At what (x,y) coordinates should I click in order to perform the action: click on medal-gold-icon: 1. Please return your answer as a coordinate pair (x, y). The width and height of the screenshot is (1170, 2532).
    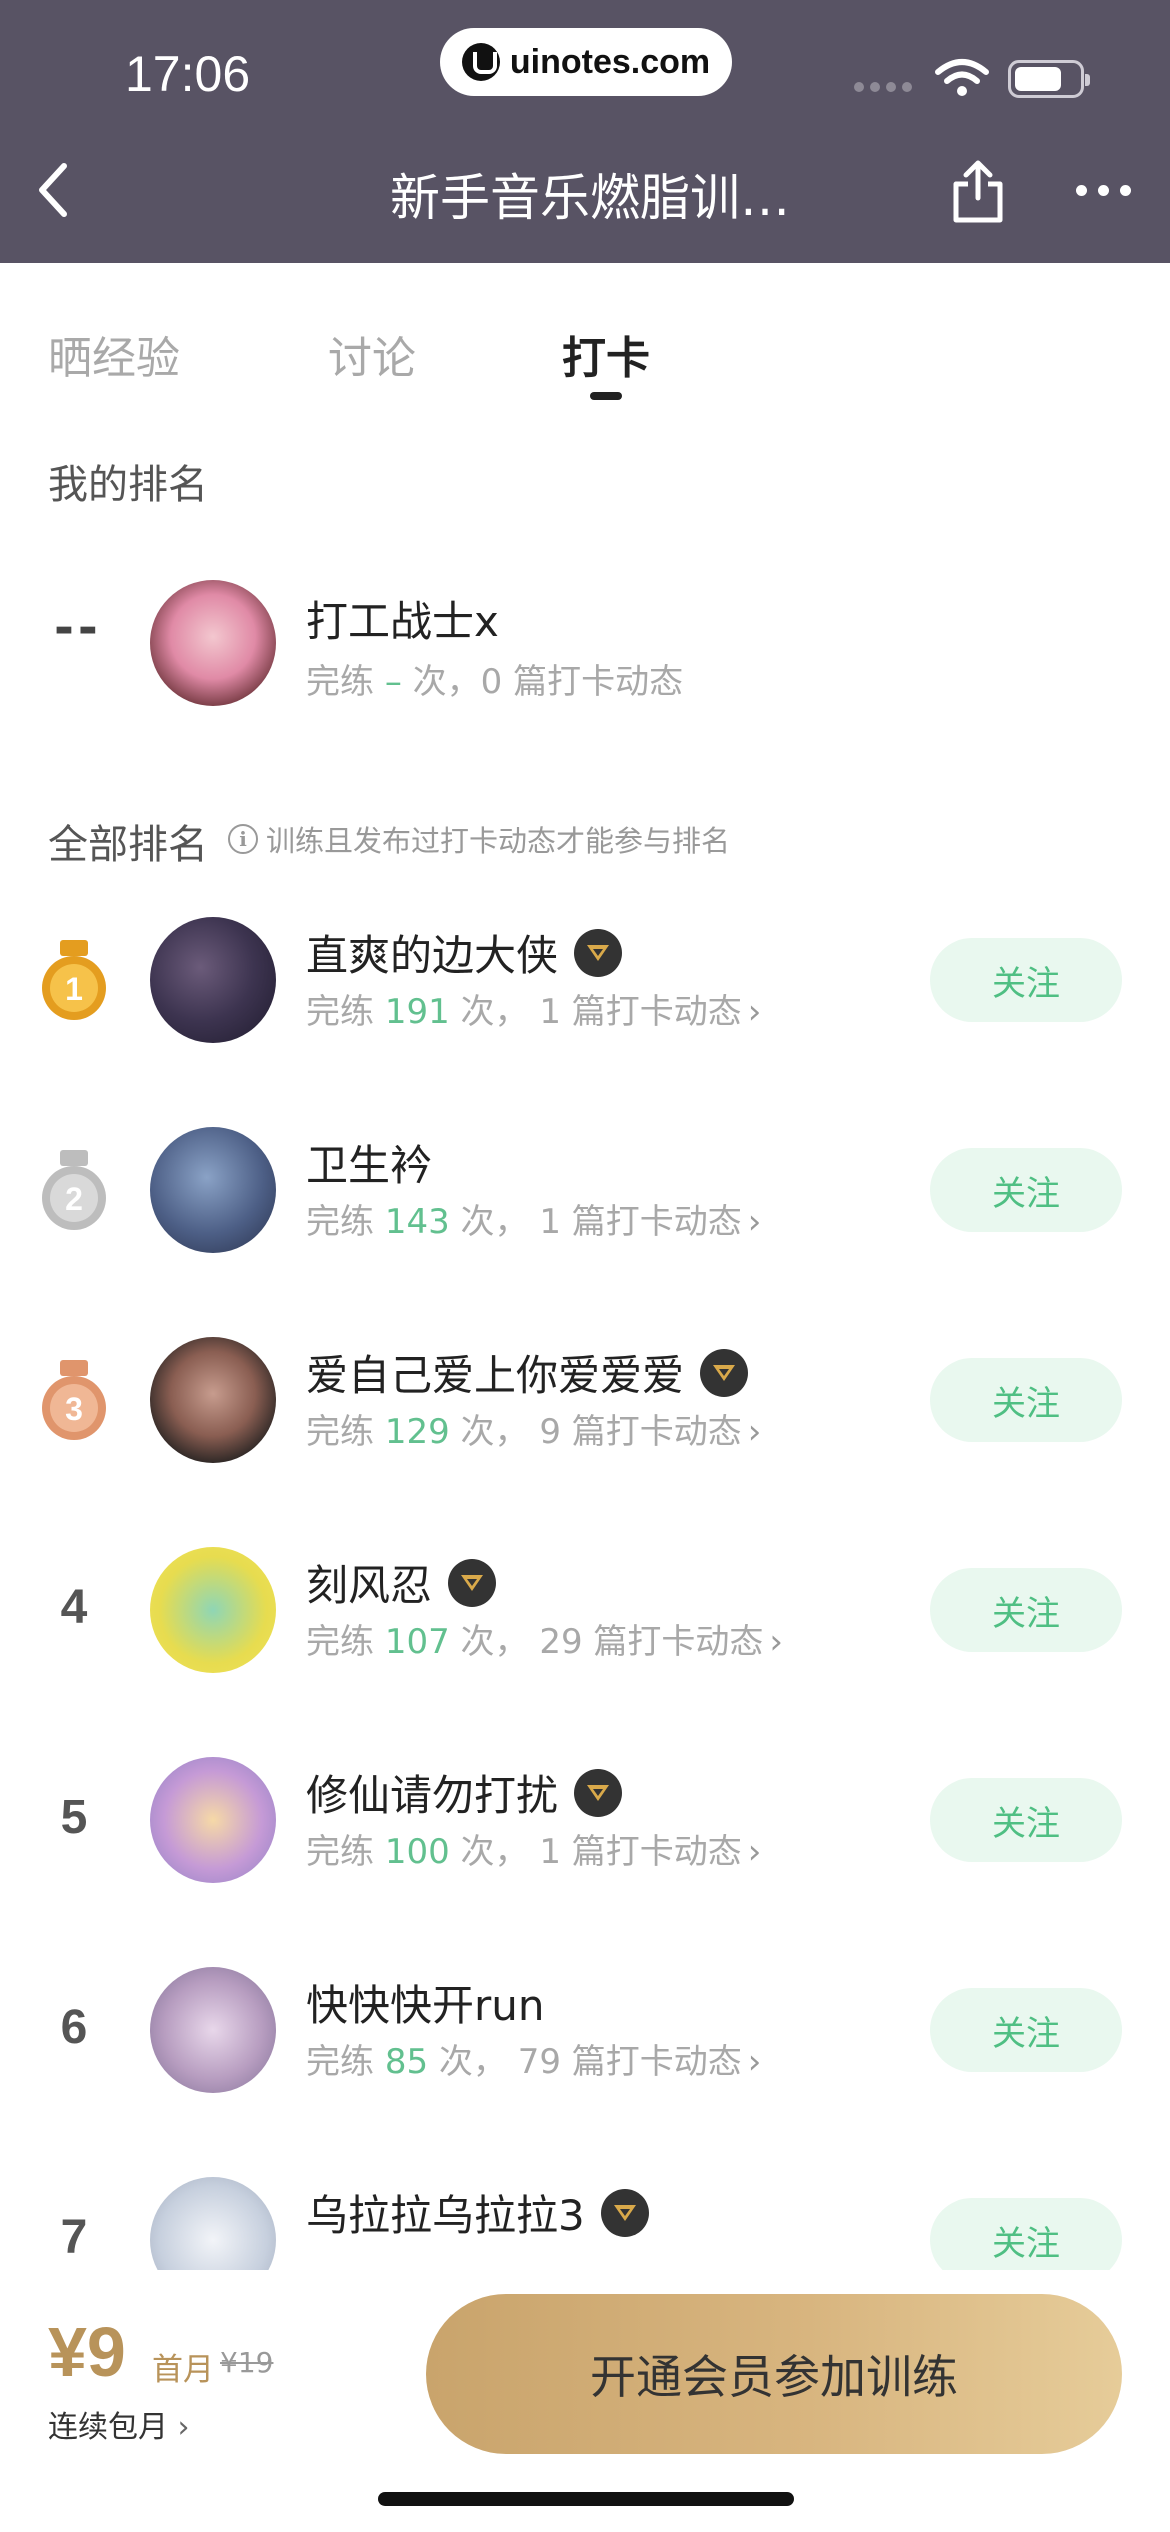
    Looking at the image, I should click on (74, 980).